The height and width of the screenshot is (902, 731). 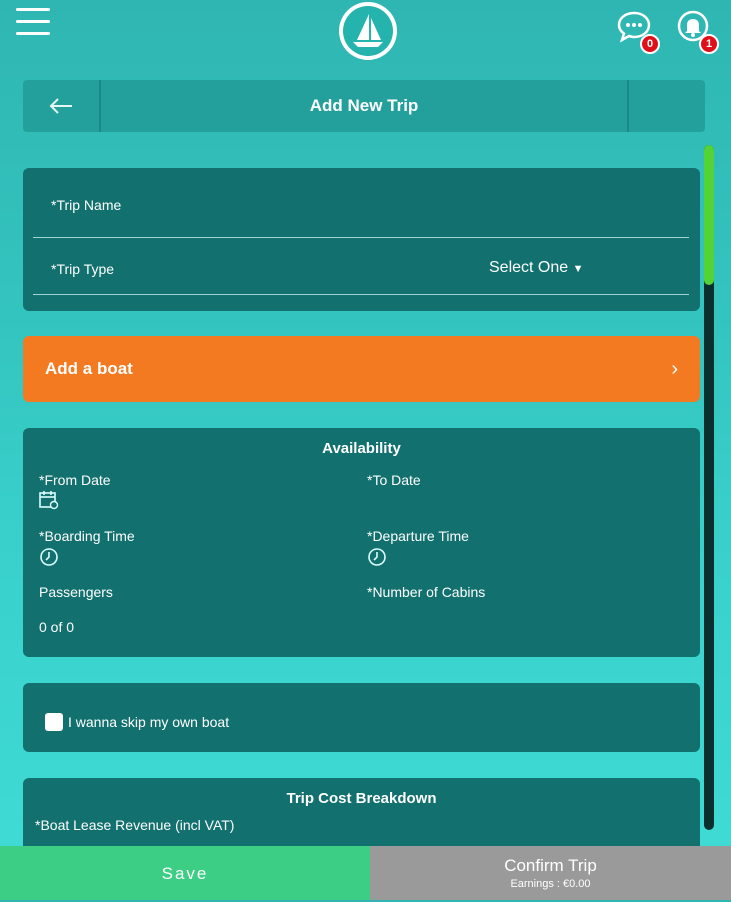 What do you see at coordinates (135, 825) in the screenshot?
I see `boat-lease-label: *Boat Lease Revenue (incl VAT)` at bounding box center [135, 825].